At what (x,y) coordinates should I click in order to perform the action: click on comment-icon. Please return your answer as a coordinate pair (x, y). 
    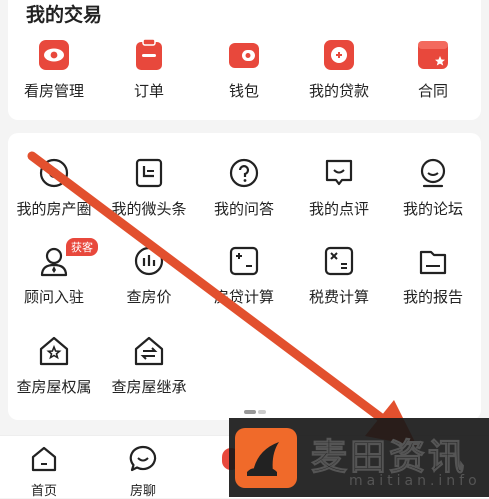
    Looking at the image, I should click on (339, 173).